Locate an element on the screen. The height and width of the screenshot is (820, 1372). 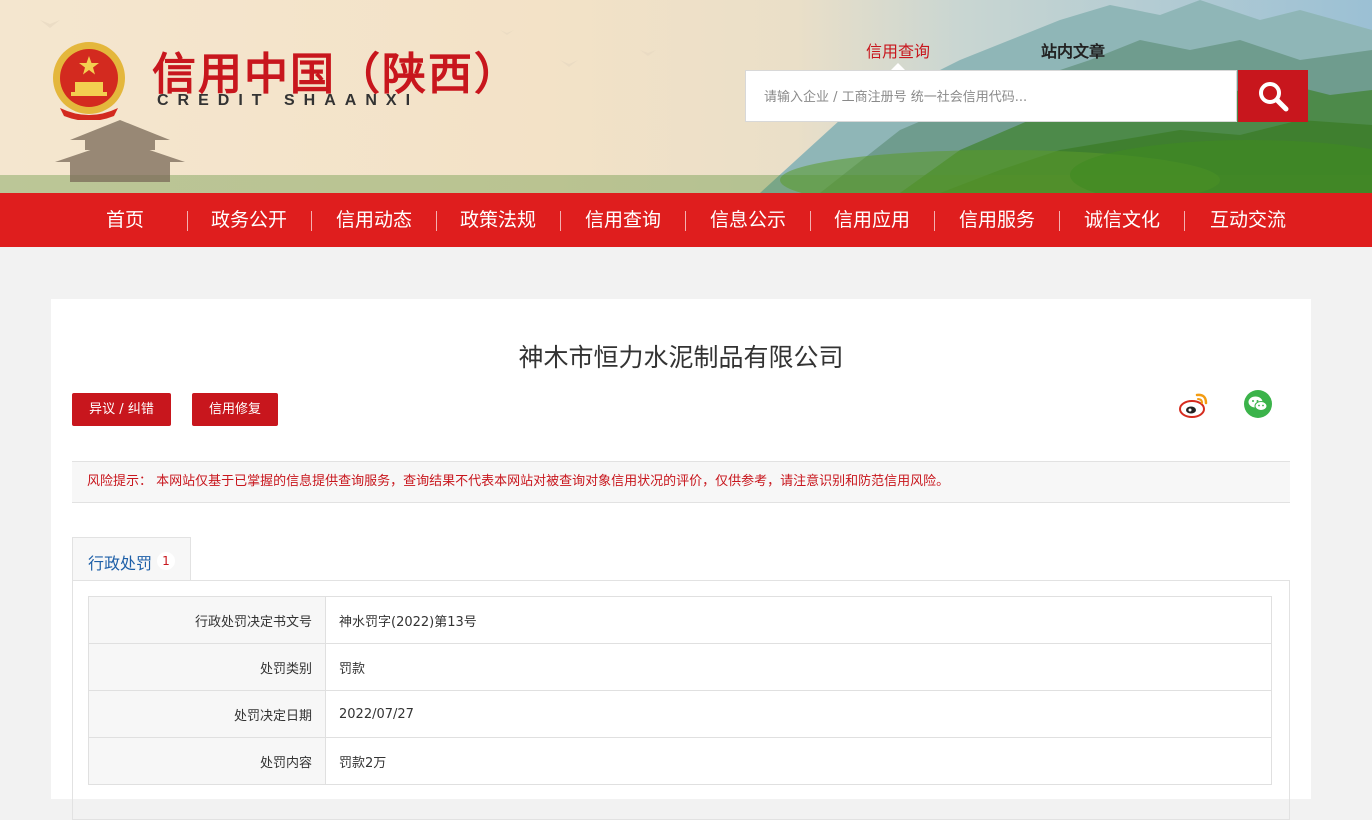
field-label: 处罚类别 is located at coordinates (207, 667).